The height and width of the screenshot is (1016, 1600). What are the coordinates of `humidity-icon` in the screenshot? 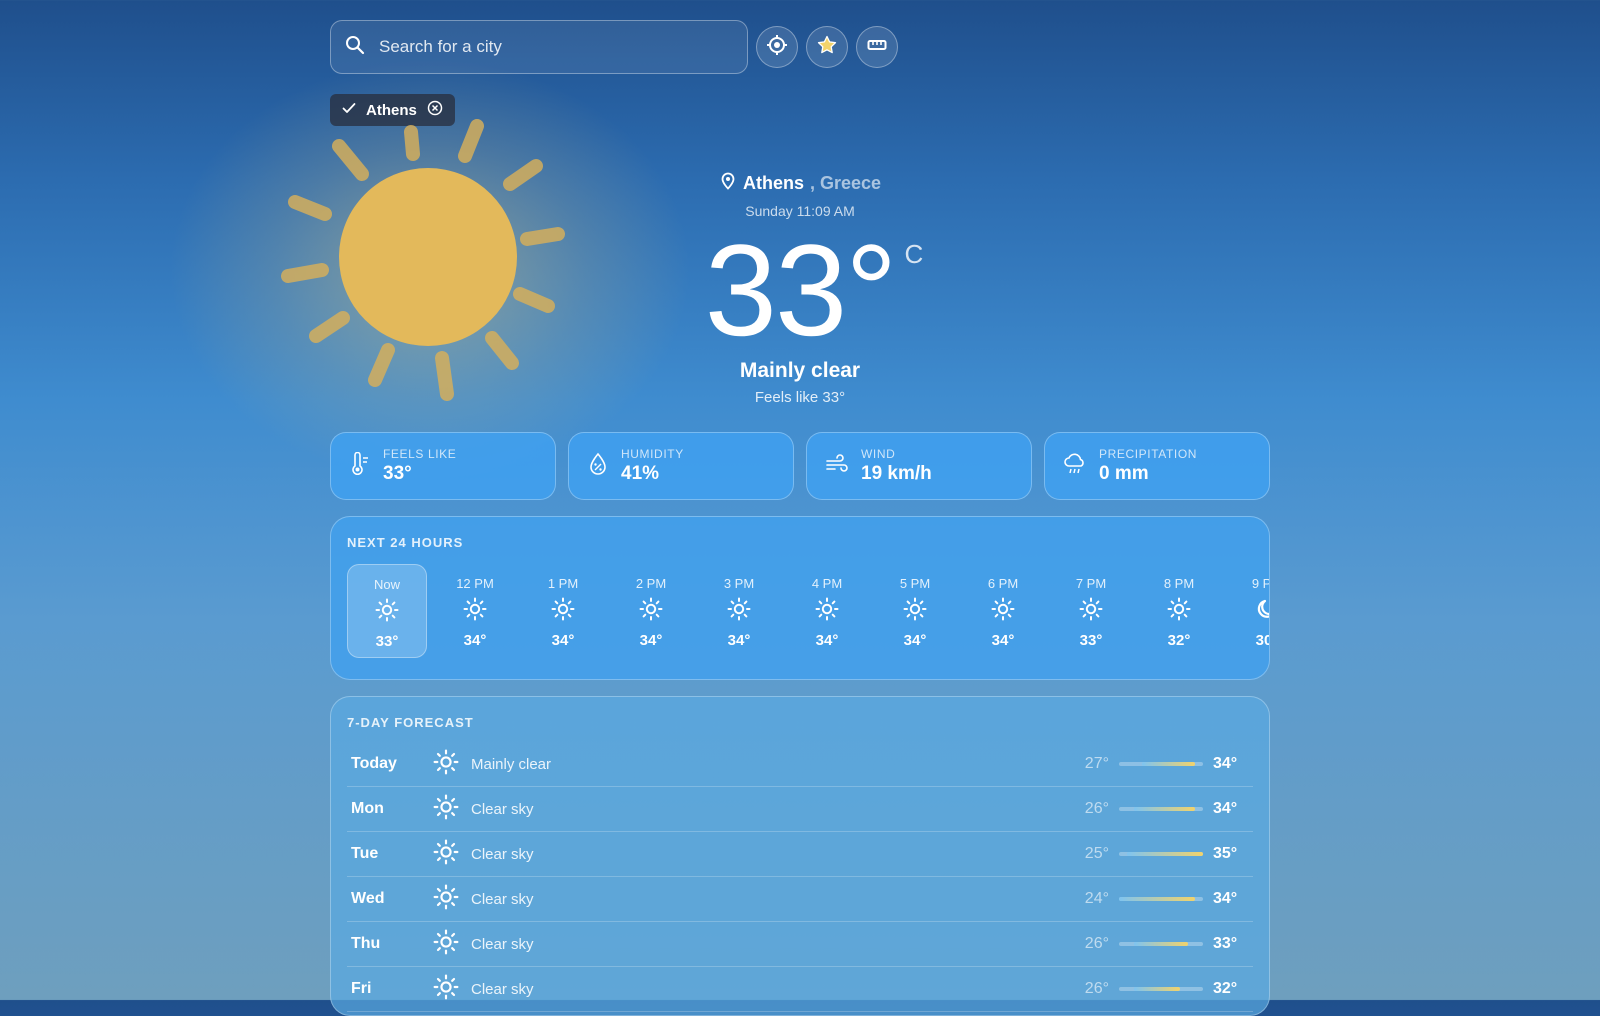 It's located at (598, 466).